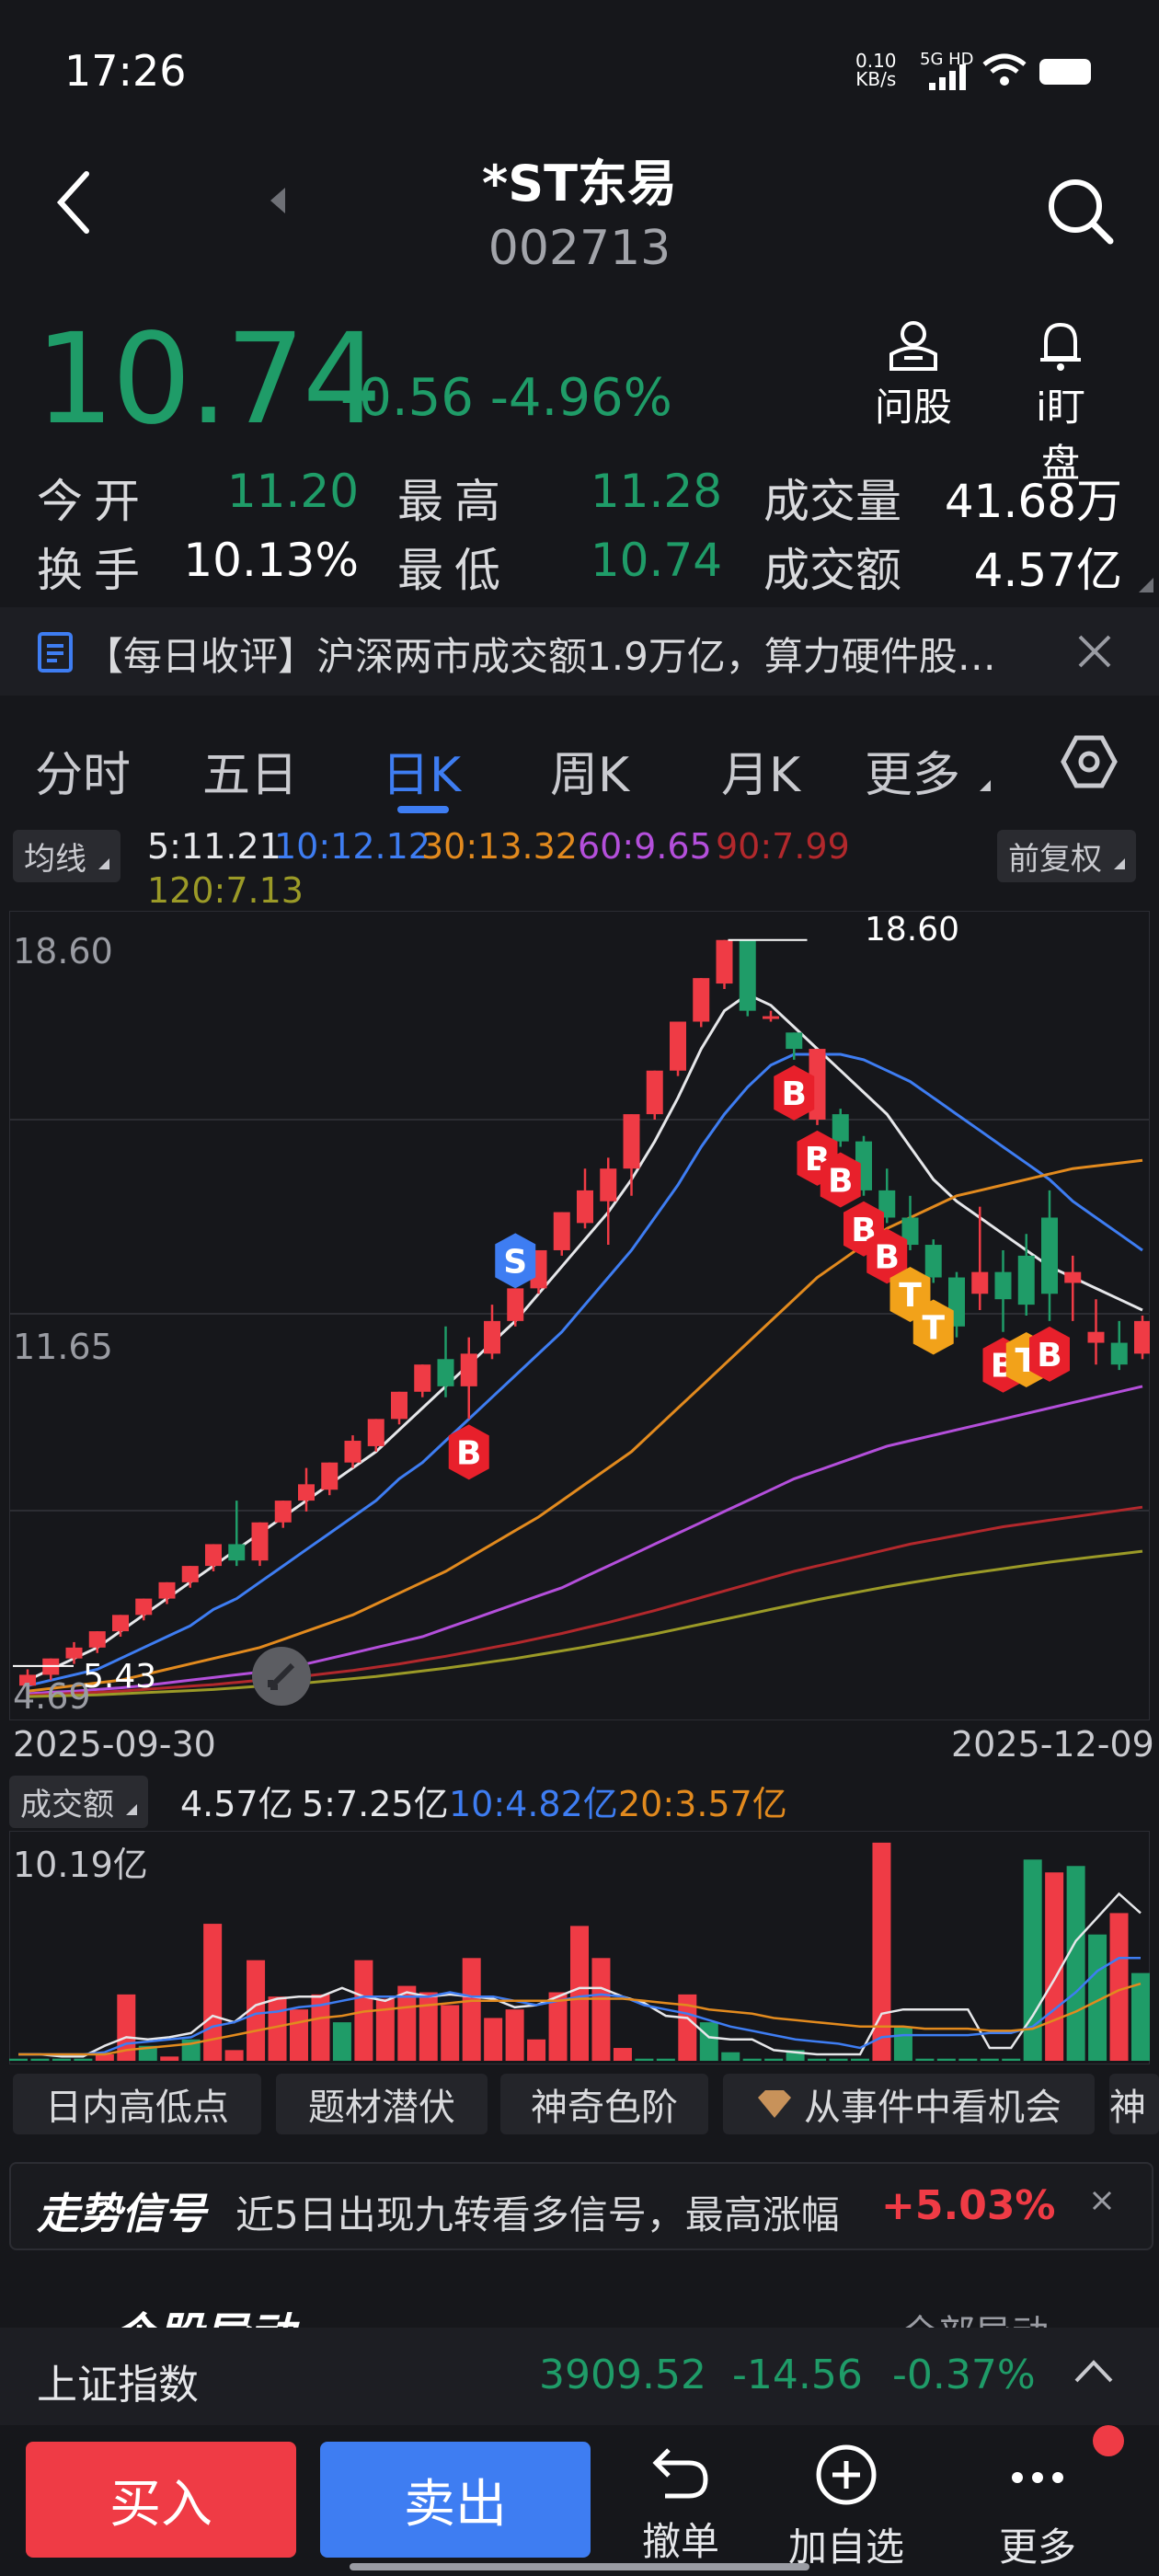  I want to click on tool-theme-ambush: 题材潜伏, so click(382, 2104).